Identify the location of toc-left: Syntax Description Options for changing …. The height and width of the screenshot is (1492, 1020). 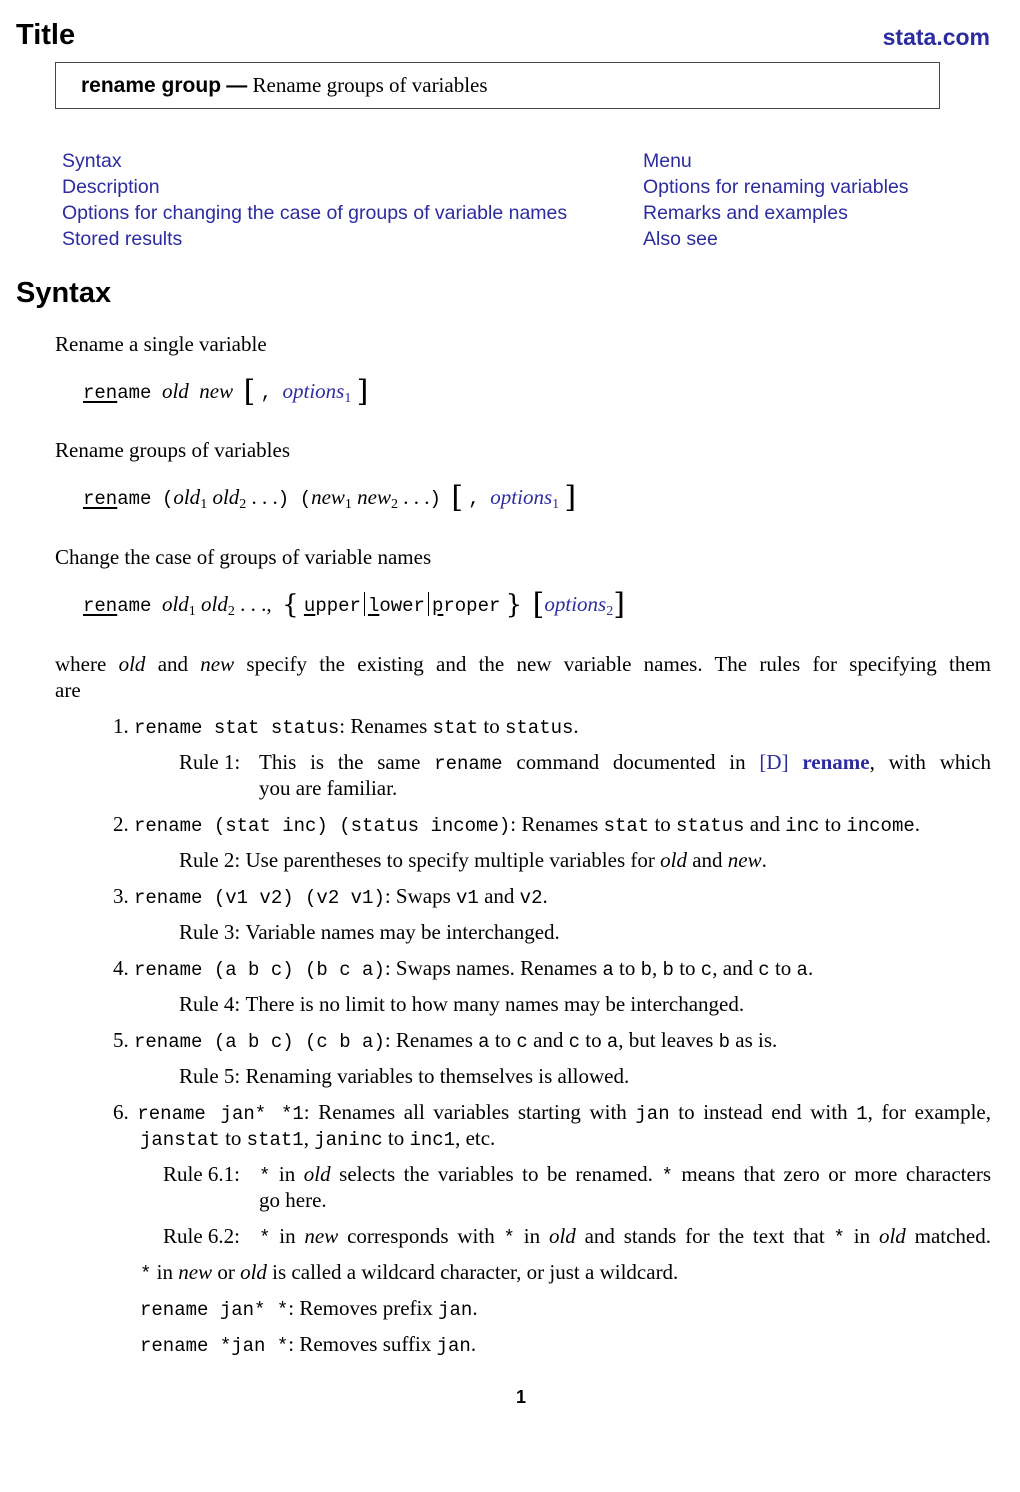
(314, 200).